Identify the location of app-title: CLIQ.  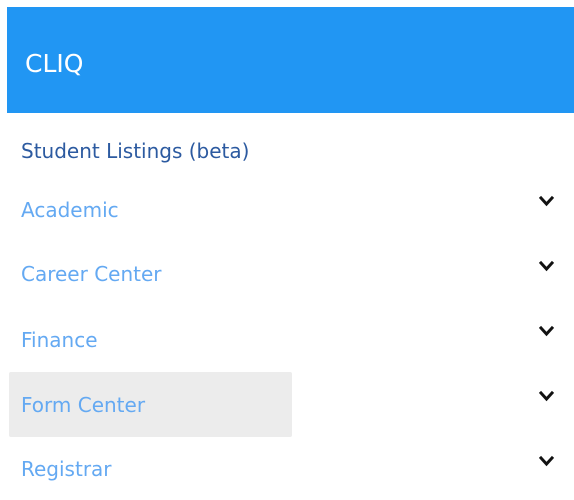
(54, 64).